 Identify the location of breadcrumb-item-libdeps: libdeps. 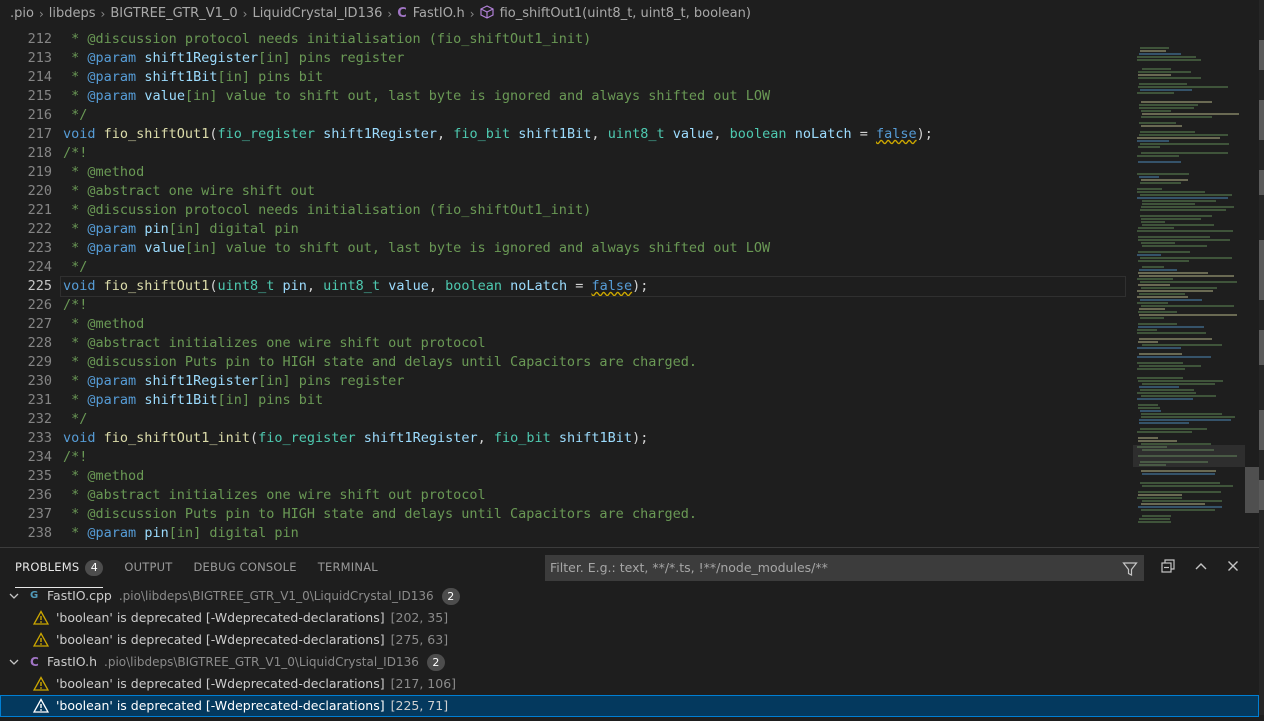
(72, 13).